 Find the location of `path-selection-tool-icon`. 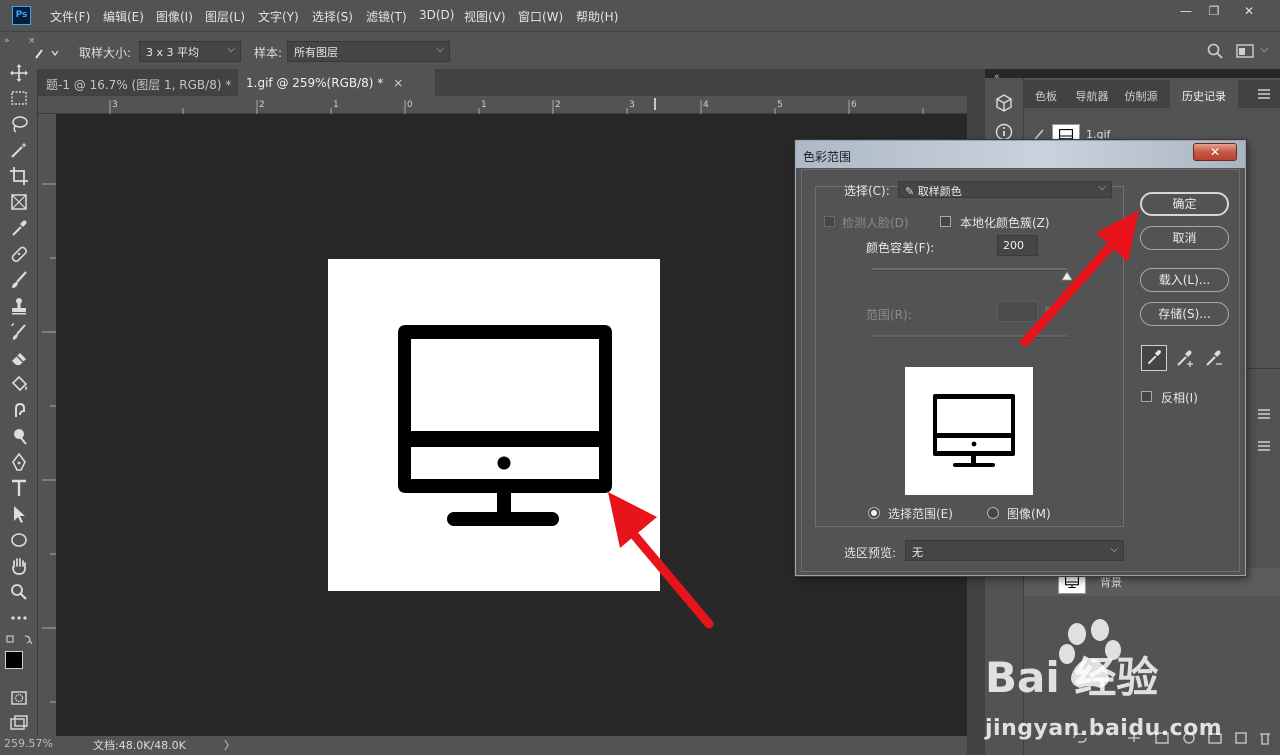

path-selection-tool-icon is located at coordinates (19, 514).